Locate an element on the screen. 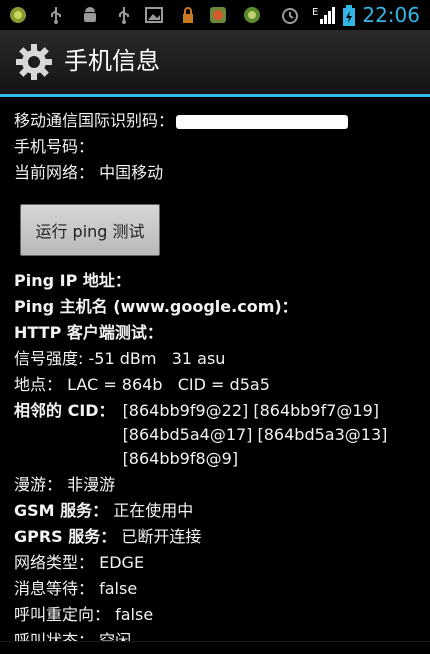 Image resolution: width=430 pixels, height=654 pixels. location-value: LAC = 864b CID = d5a5 is located at coordinates (168, 384).